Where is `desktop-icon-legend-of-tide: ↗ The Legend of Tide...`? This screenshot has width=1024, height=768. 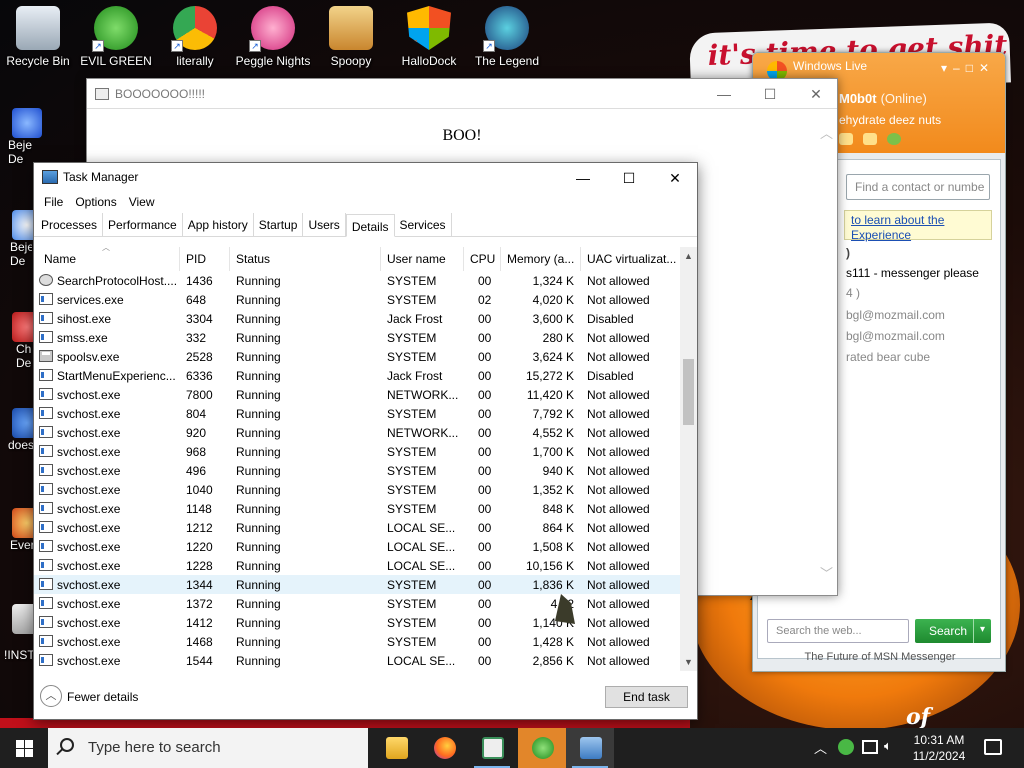 desktop-icon-legend-of-tide: ↗ The Legend of Tide... is located at coordinates (507, 34).